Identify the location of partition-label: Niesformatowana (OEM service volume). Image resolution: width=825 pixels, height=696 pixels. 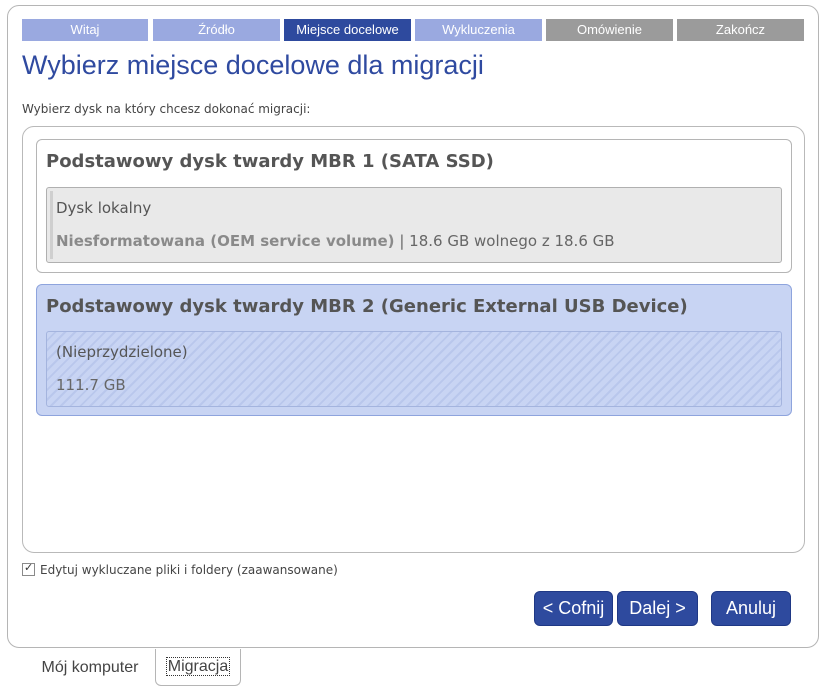
(225, 241).